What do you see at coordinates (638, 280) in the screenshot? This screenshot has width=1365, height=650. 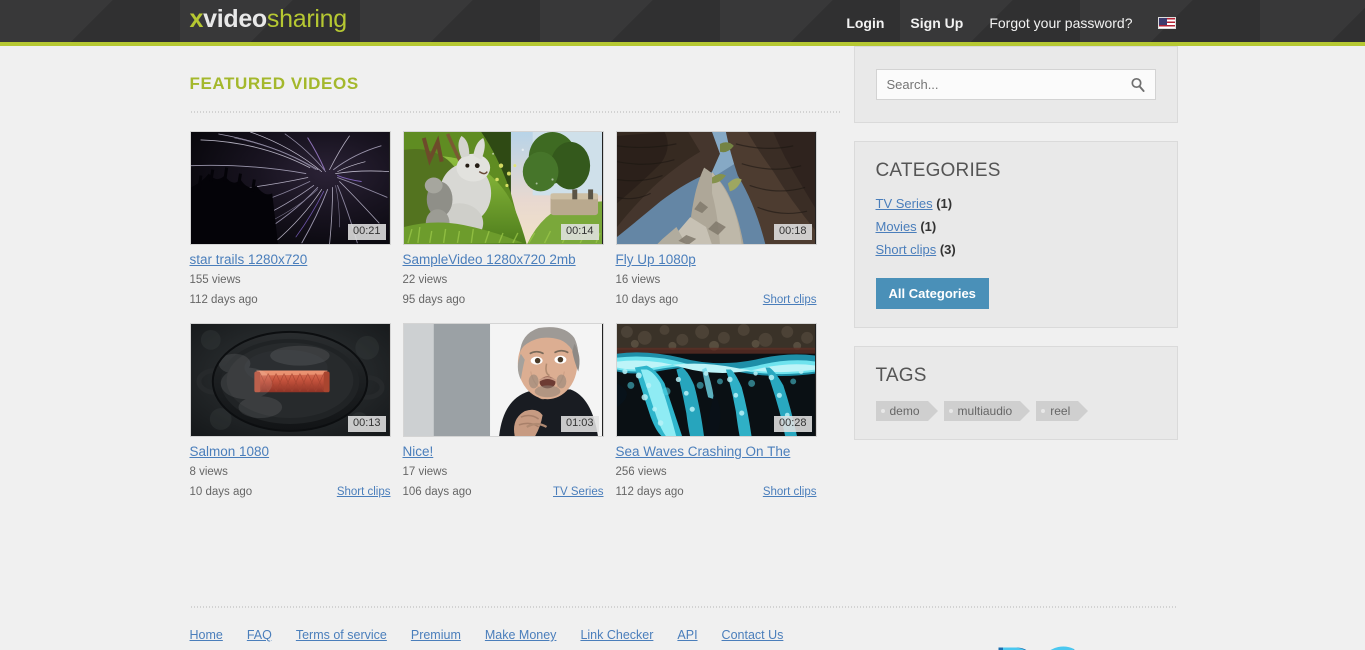 I see `views-text: 16 views` at bounding box center [638, 280].